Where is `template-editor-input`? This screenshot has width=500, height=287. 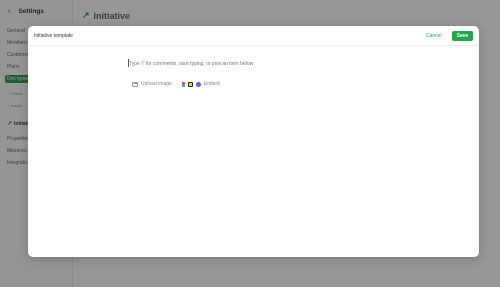
template-editor-input is located at coordinates (279, 64).